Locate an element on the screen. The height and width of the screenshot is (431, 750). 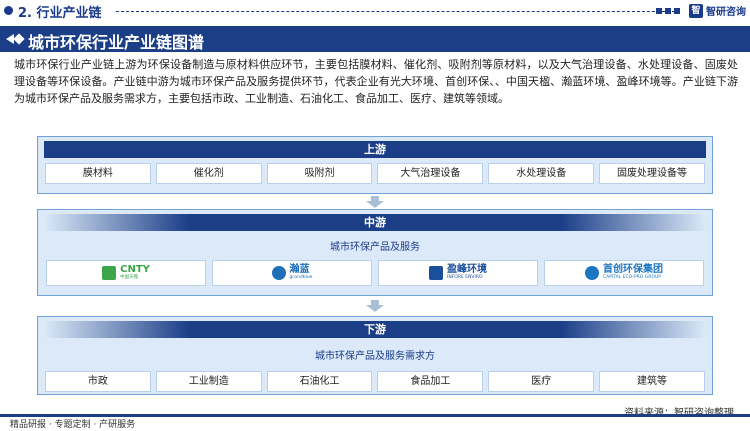
upstream-item: 膜材料 is located at coordinates (98, 173).